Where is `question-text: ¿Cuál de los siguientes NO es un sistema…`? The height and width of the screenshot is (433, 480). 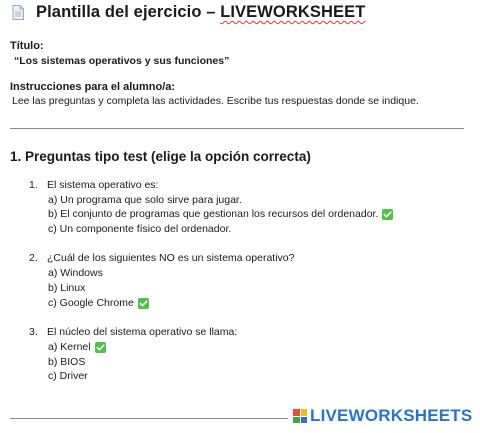
question-text: ¿Cuál de los siguientes NO es un sistema… is located at coordinates (171, 258).